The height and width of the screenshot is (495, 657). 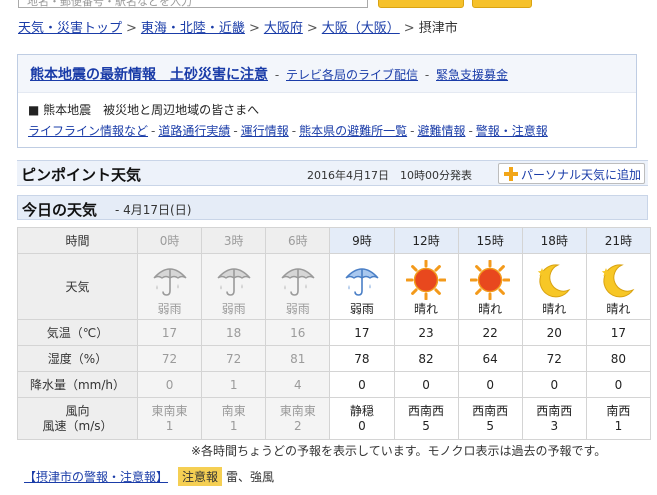 What do you see at coordinates (426, 240) in the screenshot?
I see `hour-cell: 12時` at bounding box center [426, 240].